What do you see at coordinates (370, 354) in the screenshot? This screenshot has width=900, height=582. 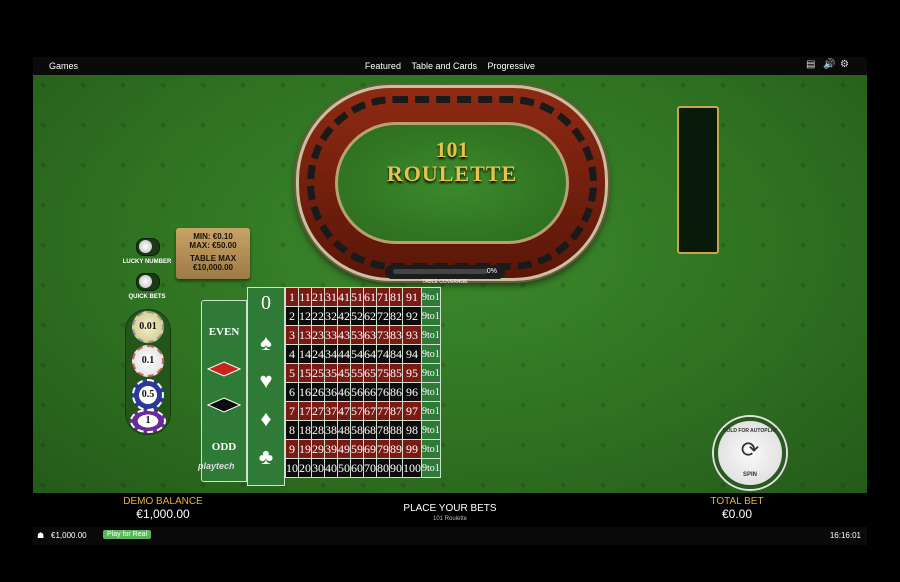 I see `number-cell: 64` at bounding box center [370, 354].